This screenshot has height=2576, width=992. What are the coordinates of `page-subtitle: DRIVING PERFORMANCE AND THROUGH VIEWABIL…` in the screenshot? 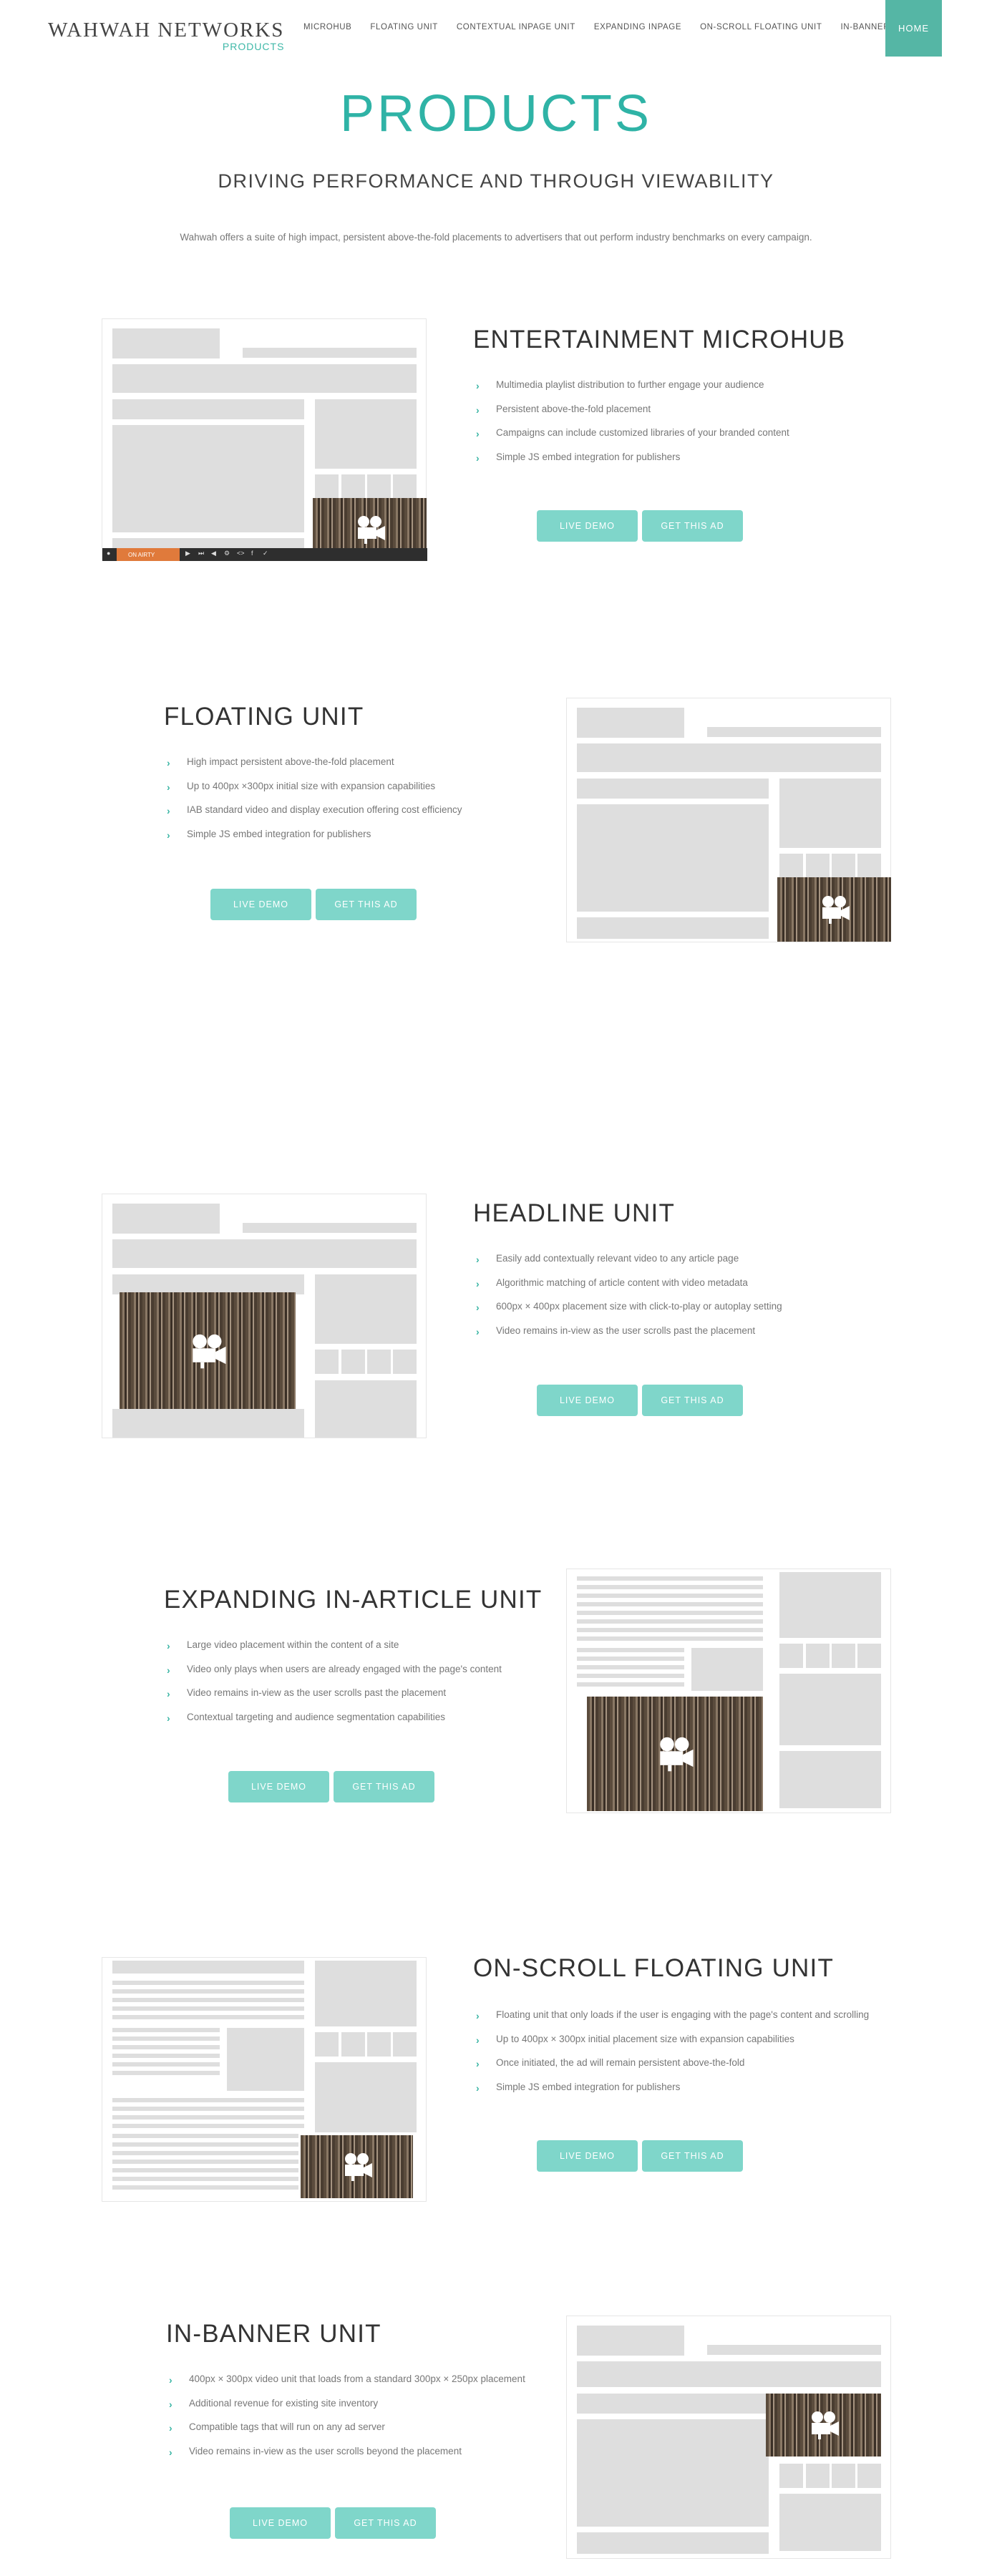 It's located at (496, 181).